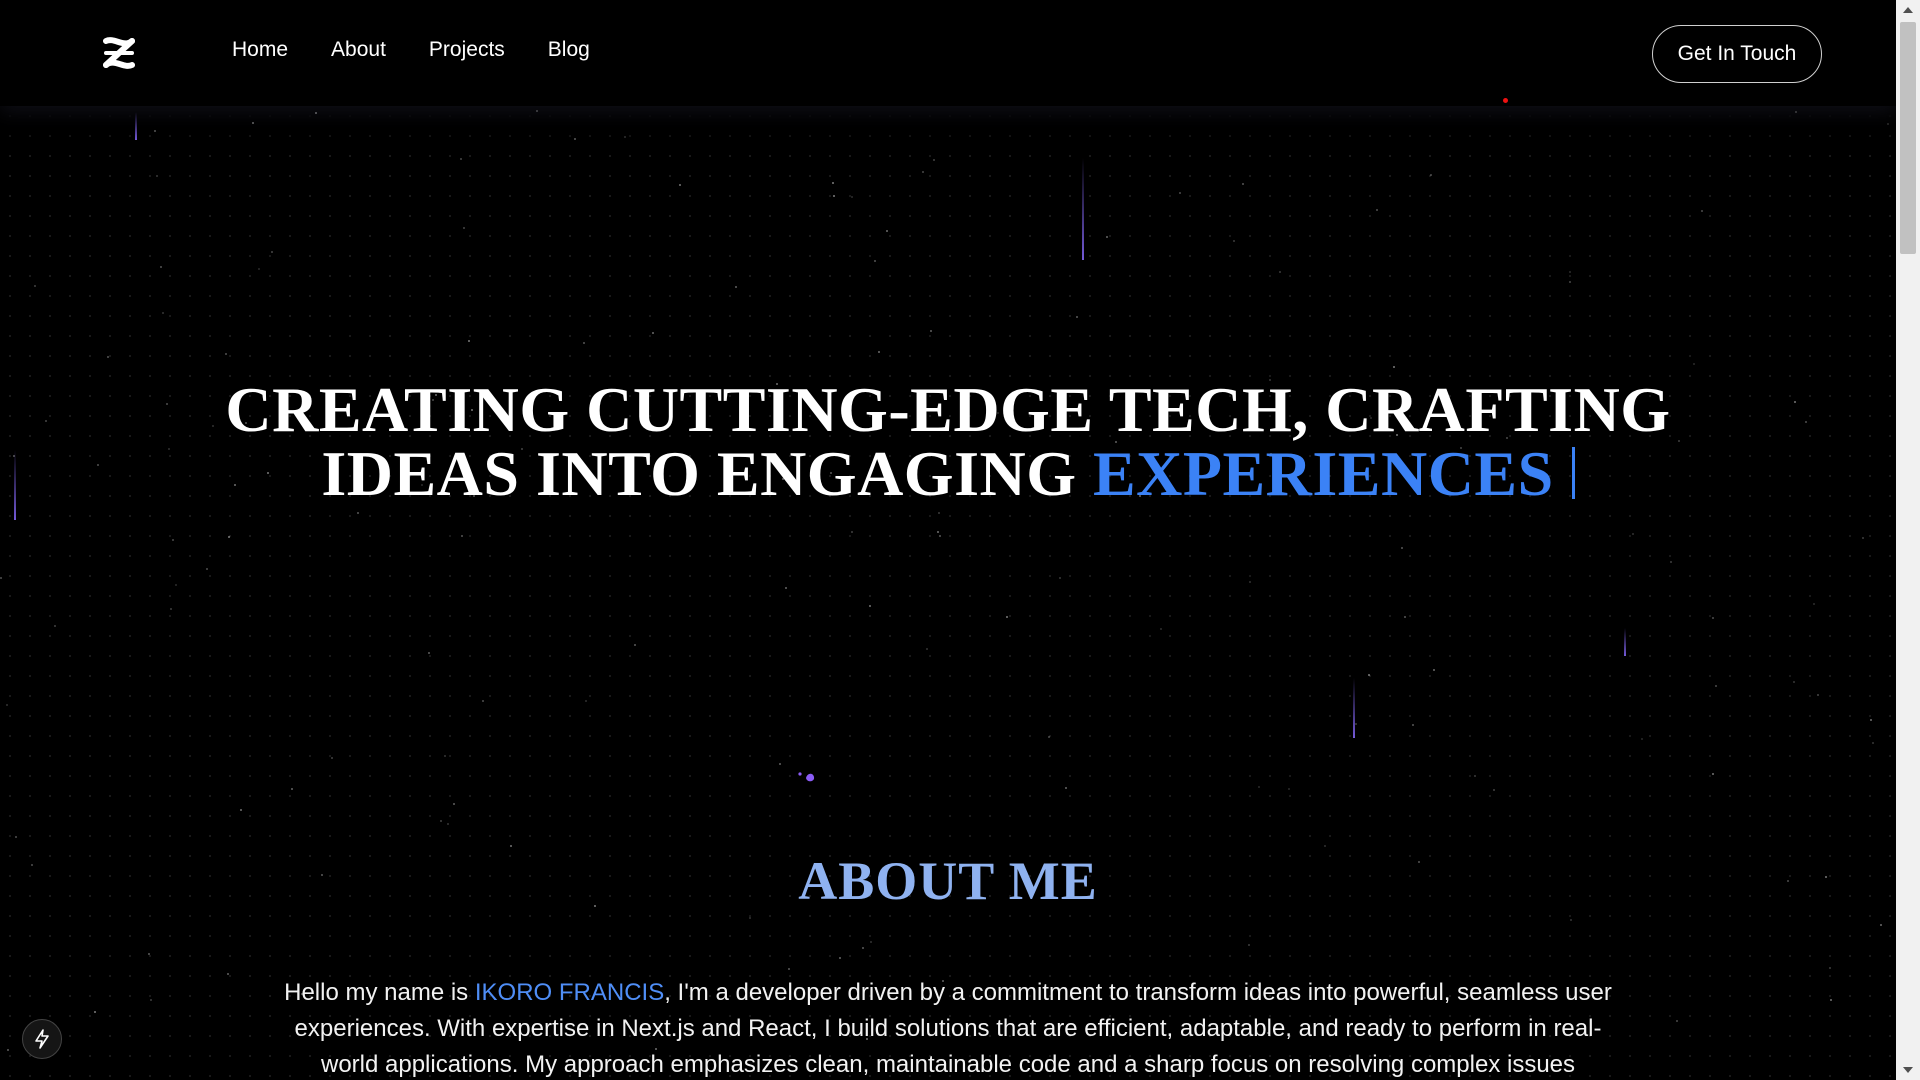  Describe the element at coordinates (358, 50) in the screenshot. I see `nav-link-about: About` at that location.